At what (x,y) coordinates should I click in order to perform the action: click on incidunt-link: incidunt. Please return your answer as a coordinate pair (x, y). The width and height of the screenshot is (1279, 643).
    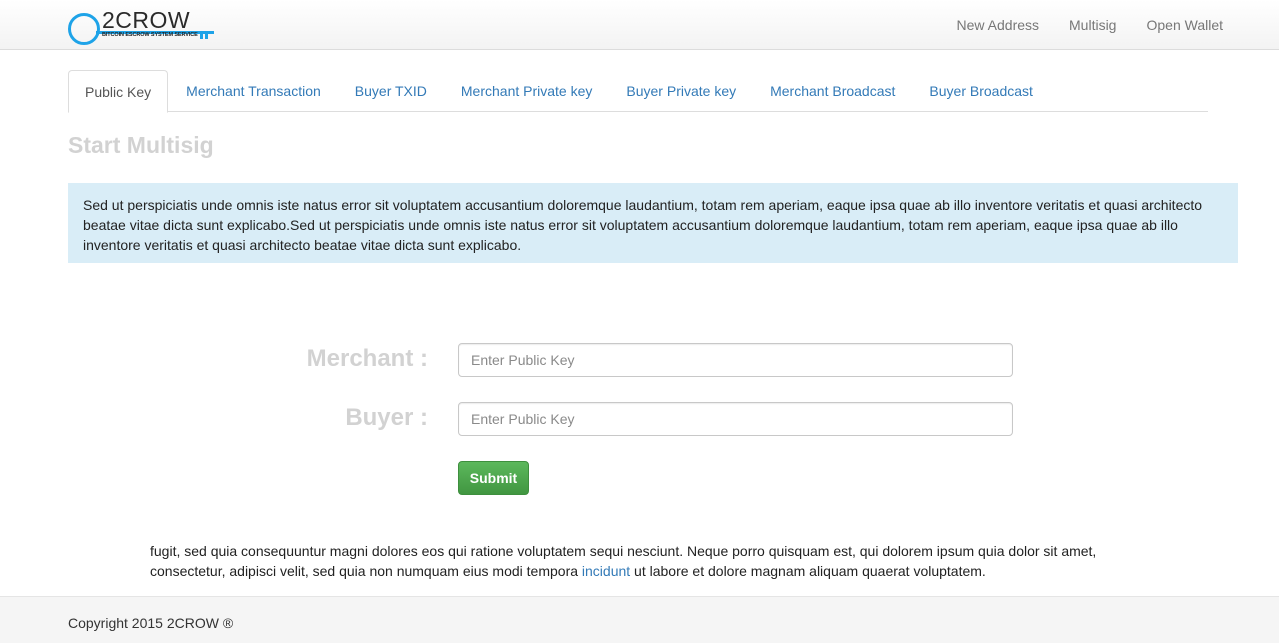
    Looking at the image, I should click on (606, 571).